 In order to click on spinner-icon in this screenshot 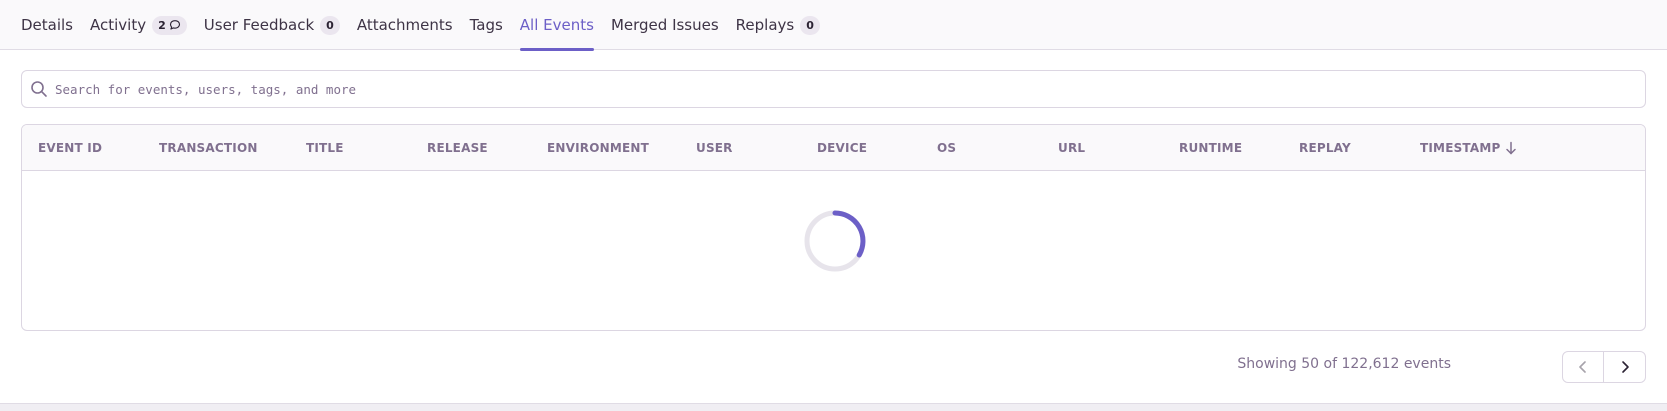, I will do `click(835, 241)`.